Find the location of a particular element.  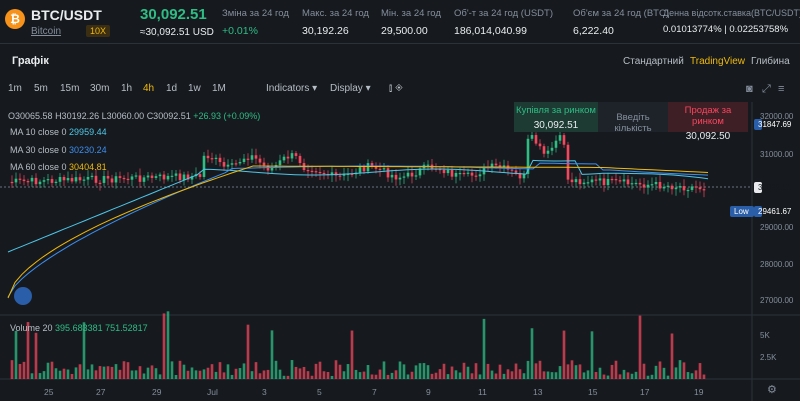

price-tag-top: 31847.69 is located at coordinates (772, 124).